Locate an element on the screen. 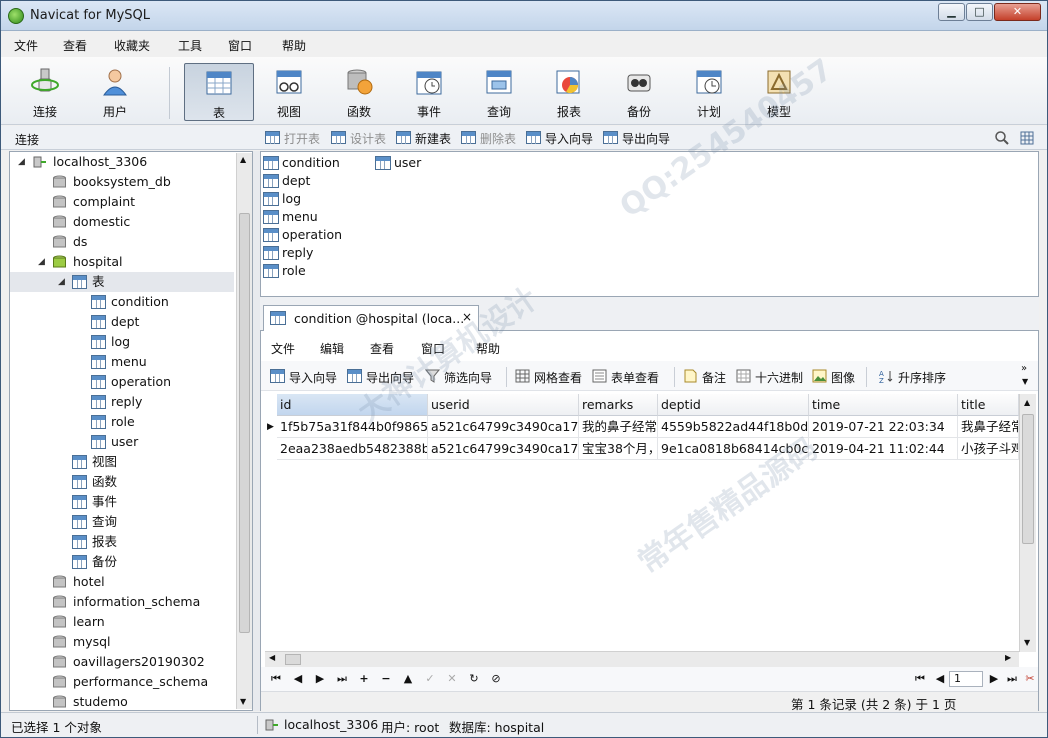  tree-database-item: mysql is located at coordinates (122, 642).